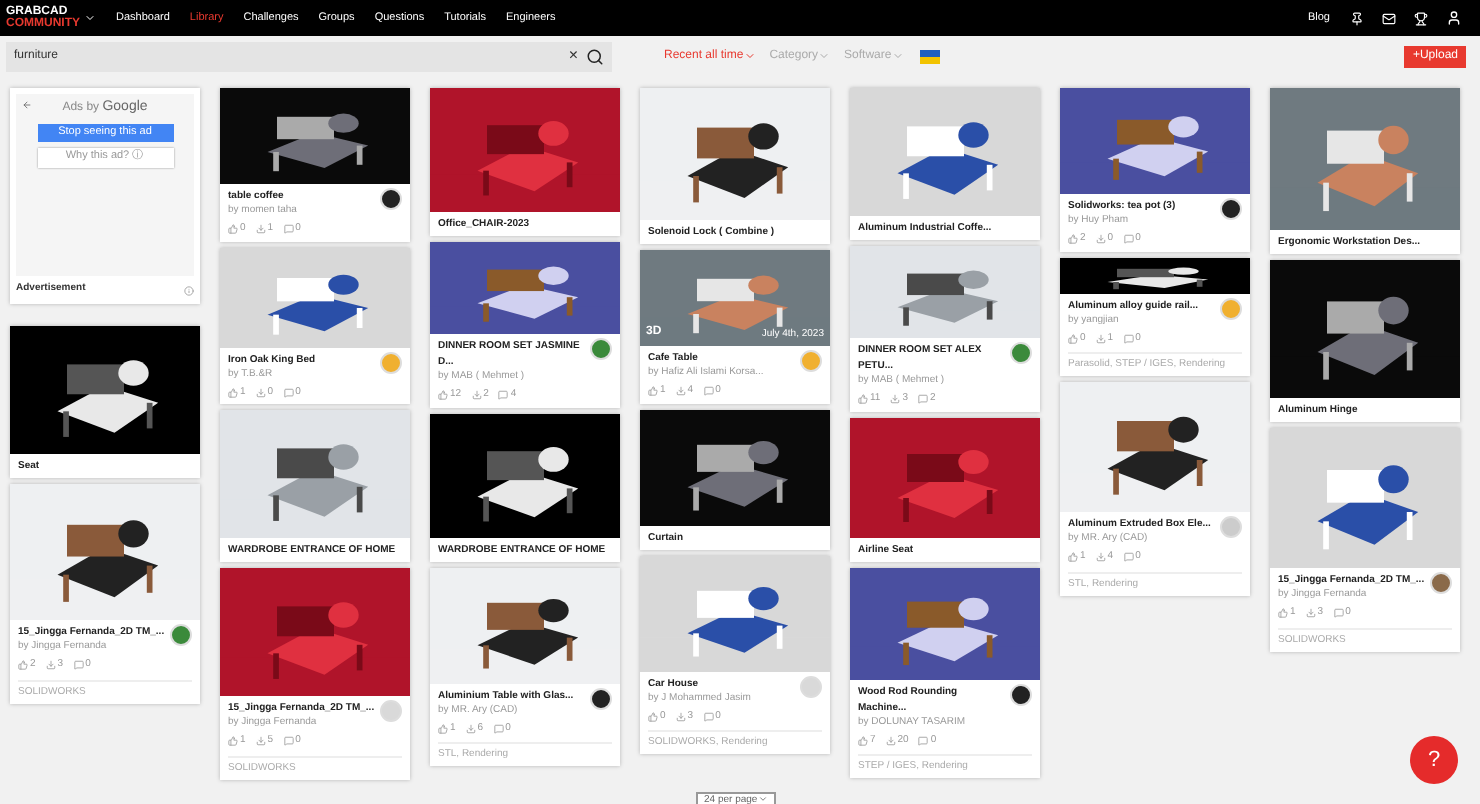  I want to click on mail-icon, so click(1389, 18).